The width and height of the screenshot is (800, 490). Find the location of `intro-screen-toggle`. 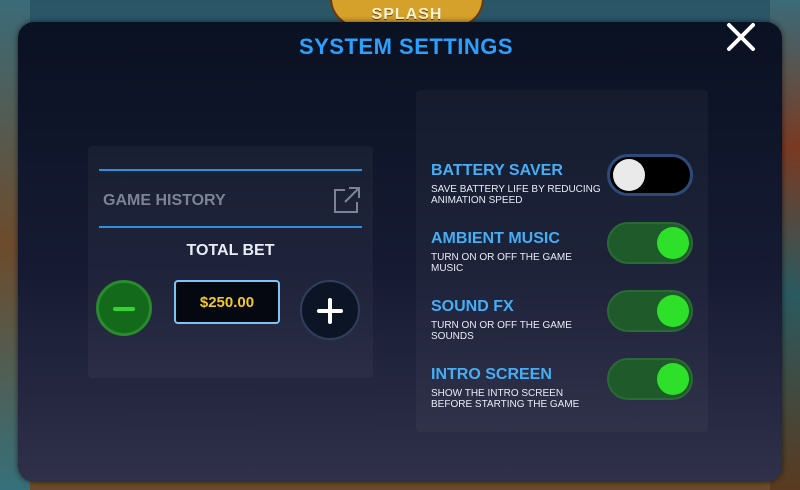

intro-screen-toggle is located at coordinates (650, 379).